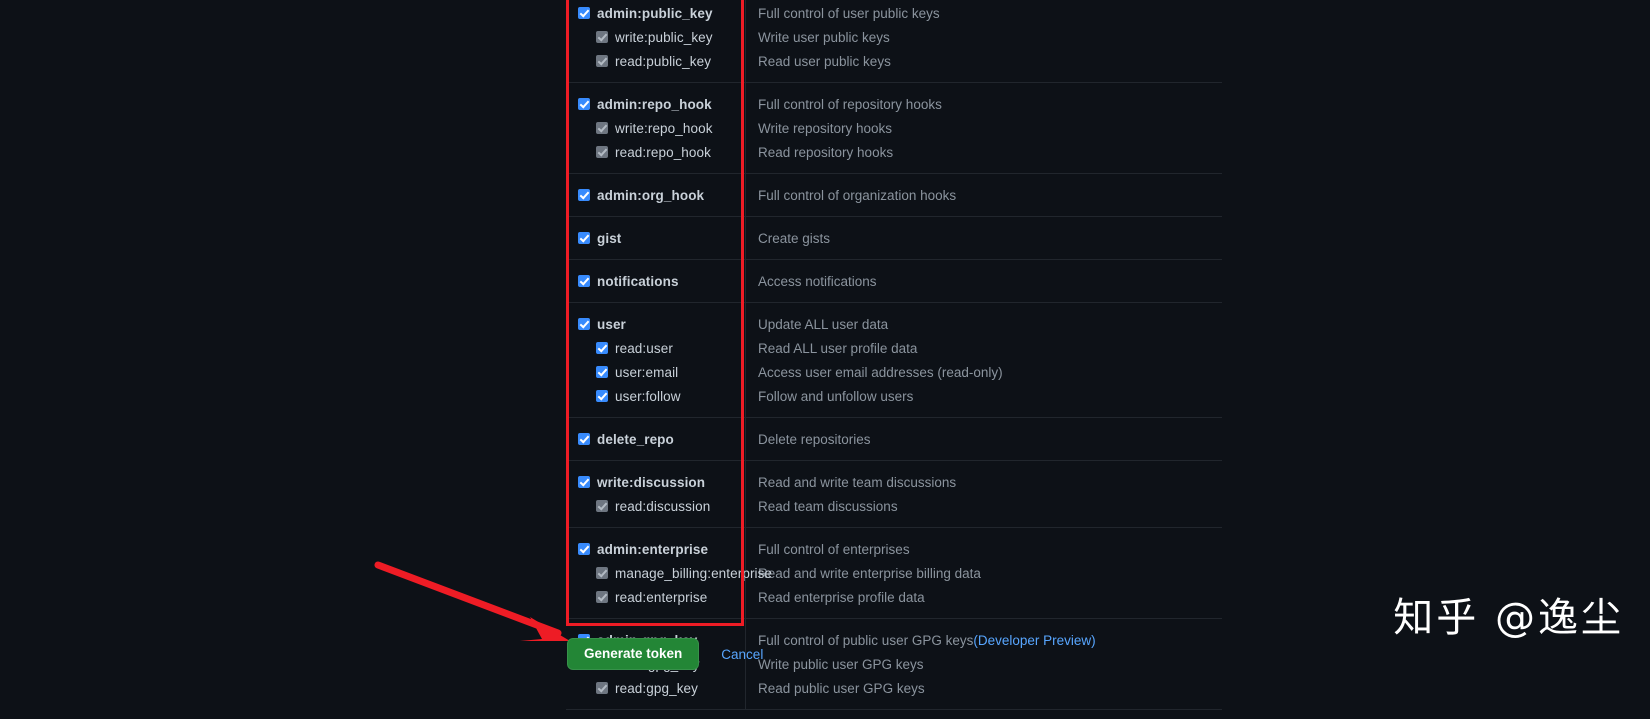 This screenshot has height=719, width=1650. What do you see at coordinates (814, 439) in the screenshot?
I see `scope-description-text: Delete repositories` at bounding box center [814, 439].